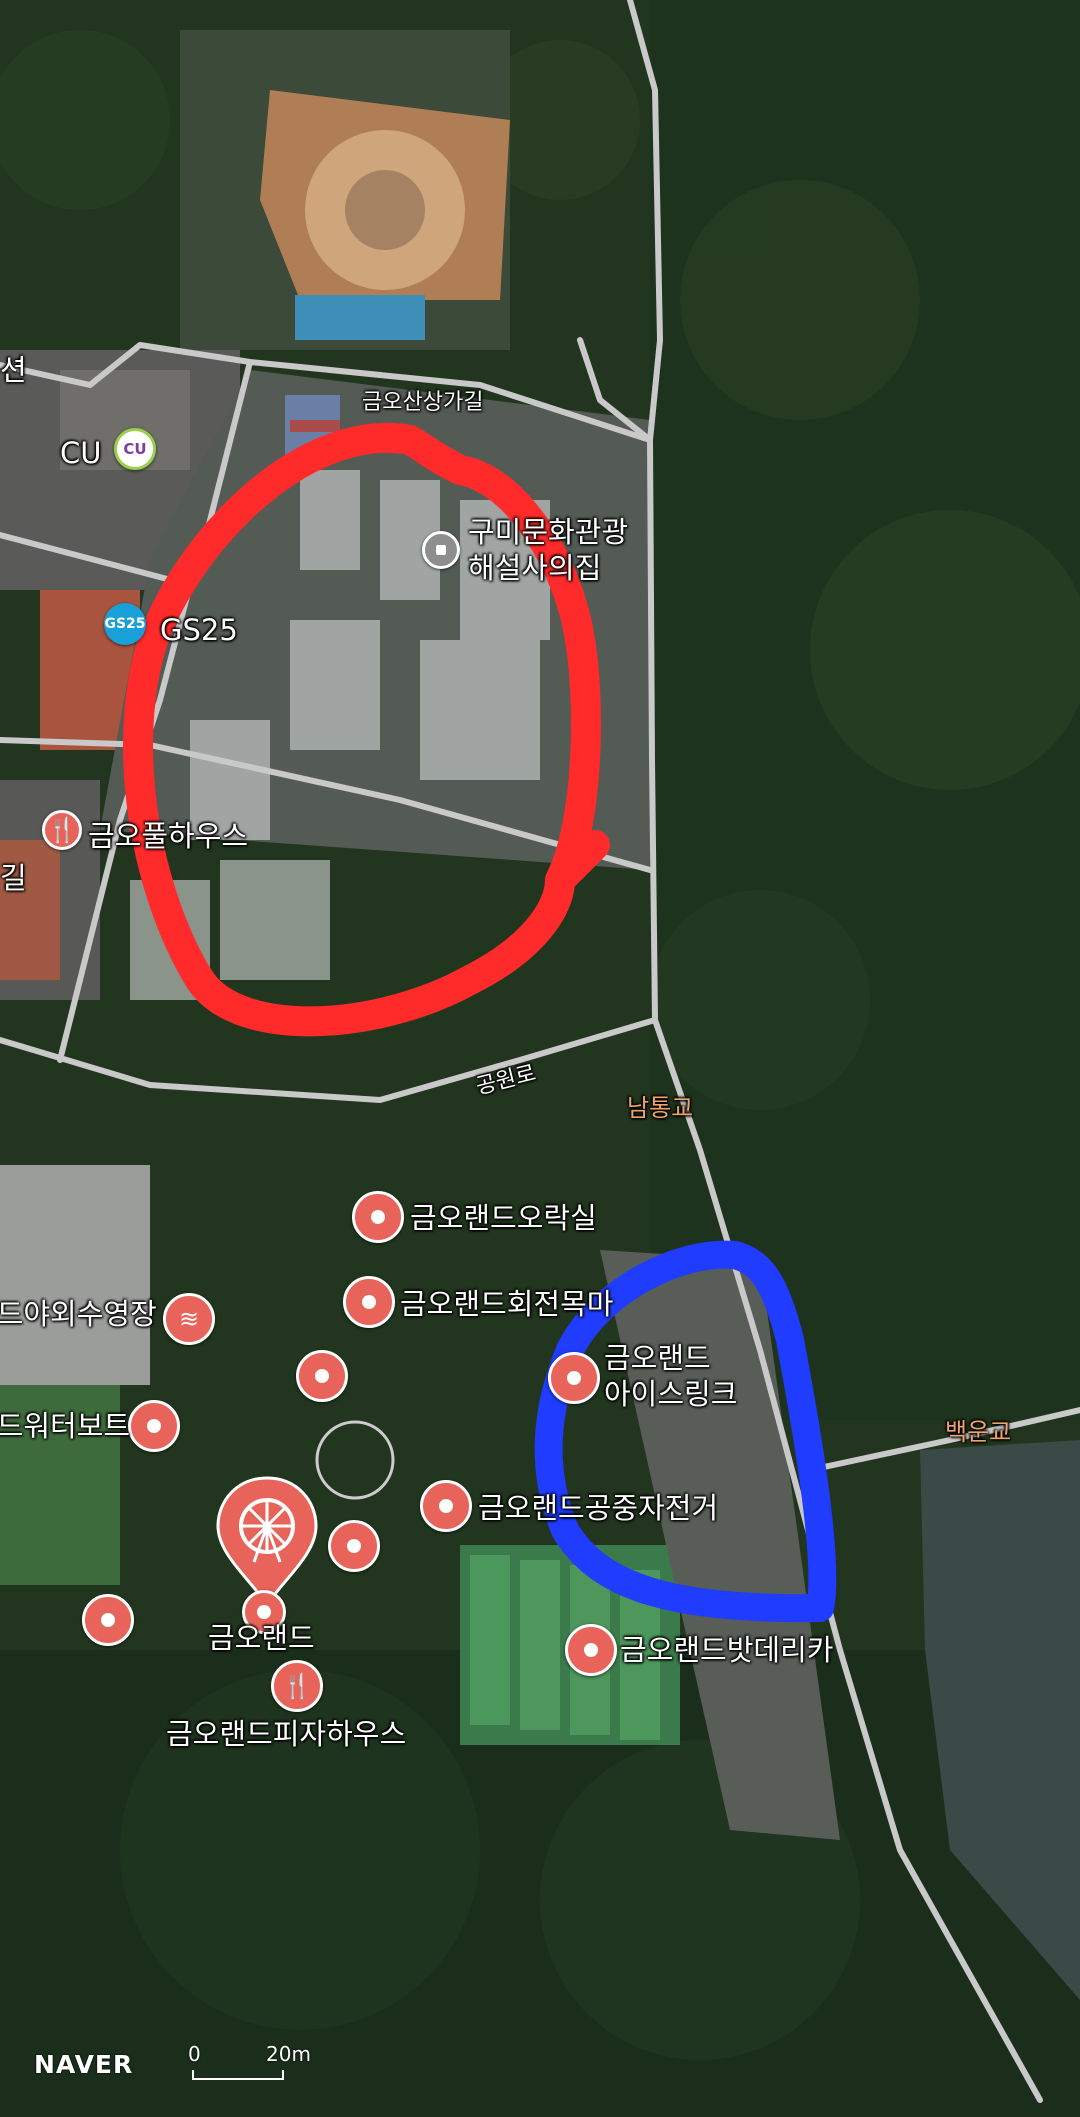  What do you see at coordinates (154, 1426) in the screenshot?
I see `water-boat-pin-icon` at bounding box center [154, 1426].